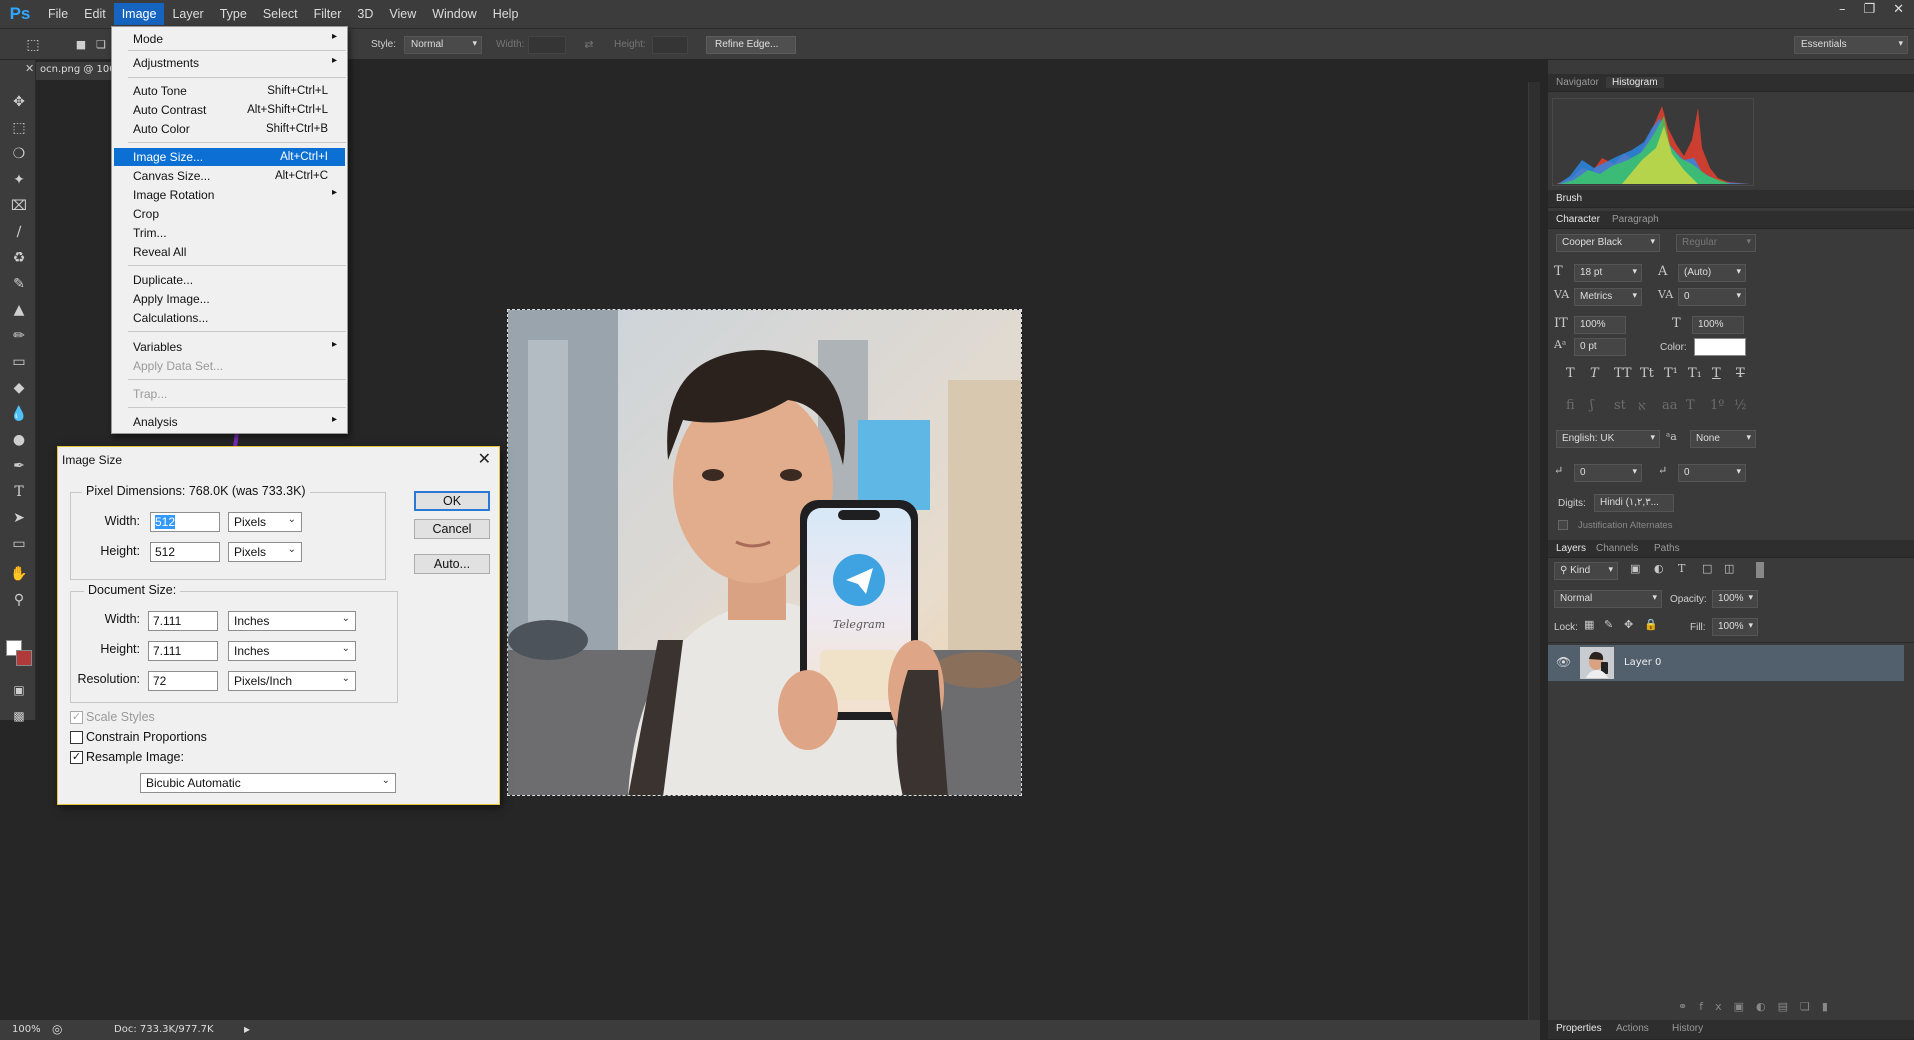 The width and height of the screenshot is (1914, 1040). Describe the element at coordinates (1635, 82) in the screenshot. I see `tab-histogram: Histogram` at that location.